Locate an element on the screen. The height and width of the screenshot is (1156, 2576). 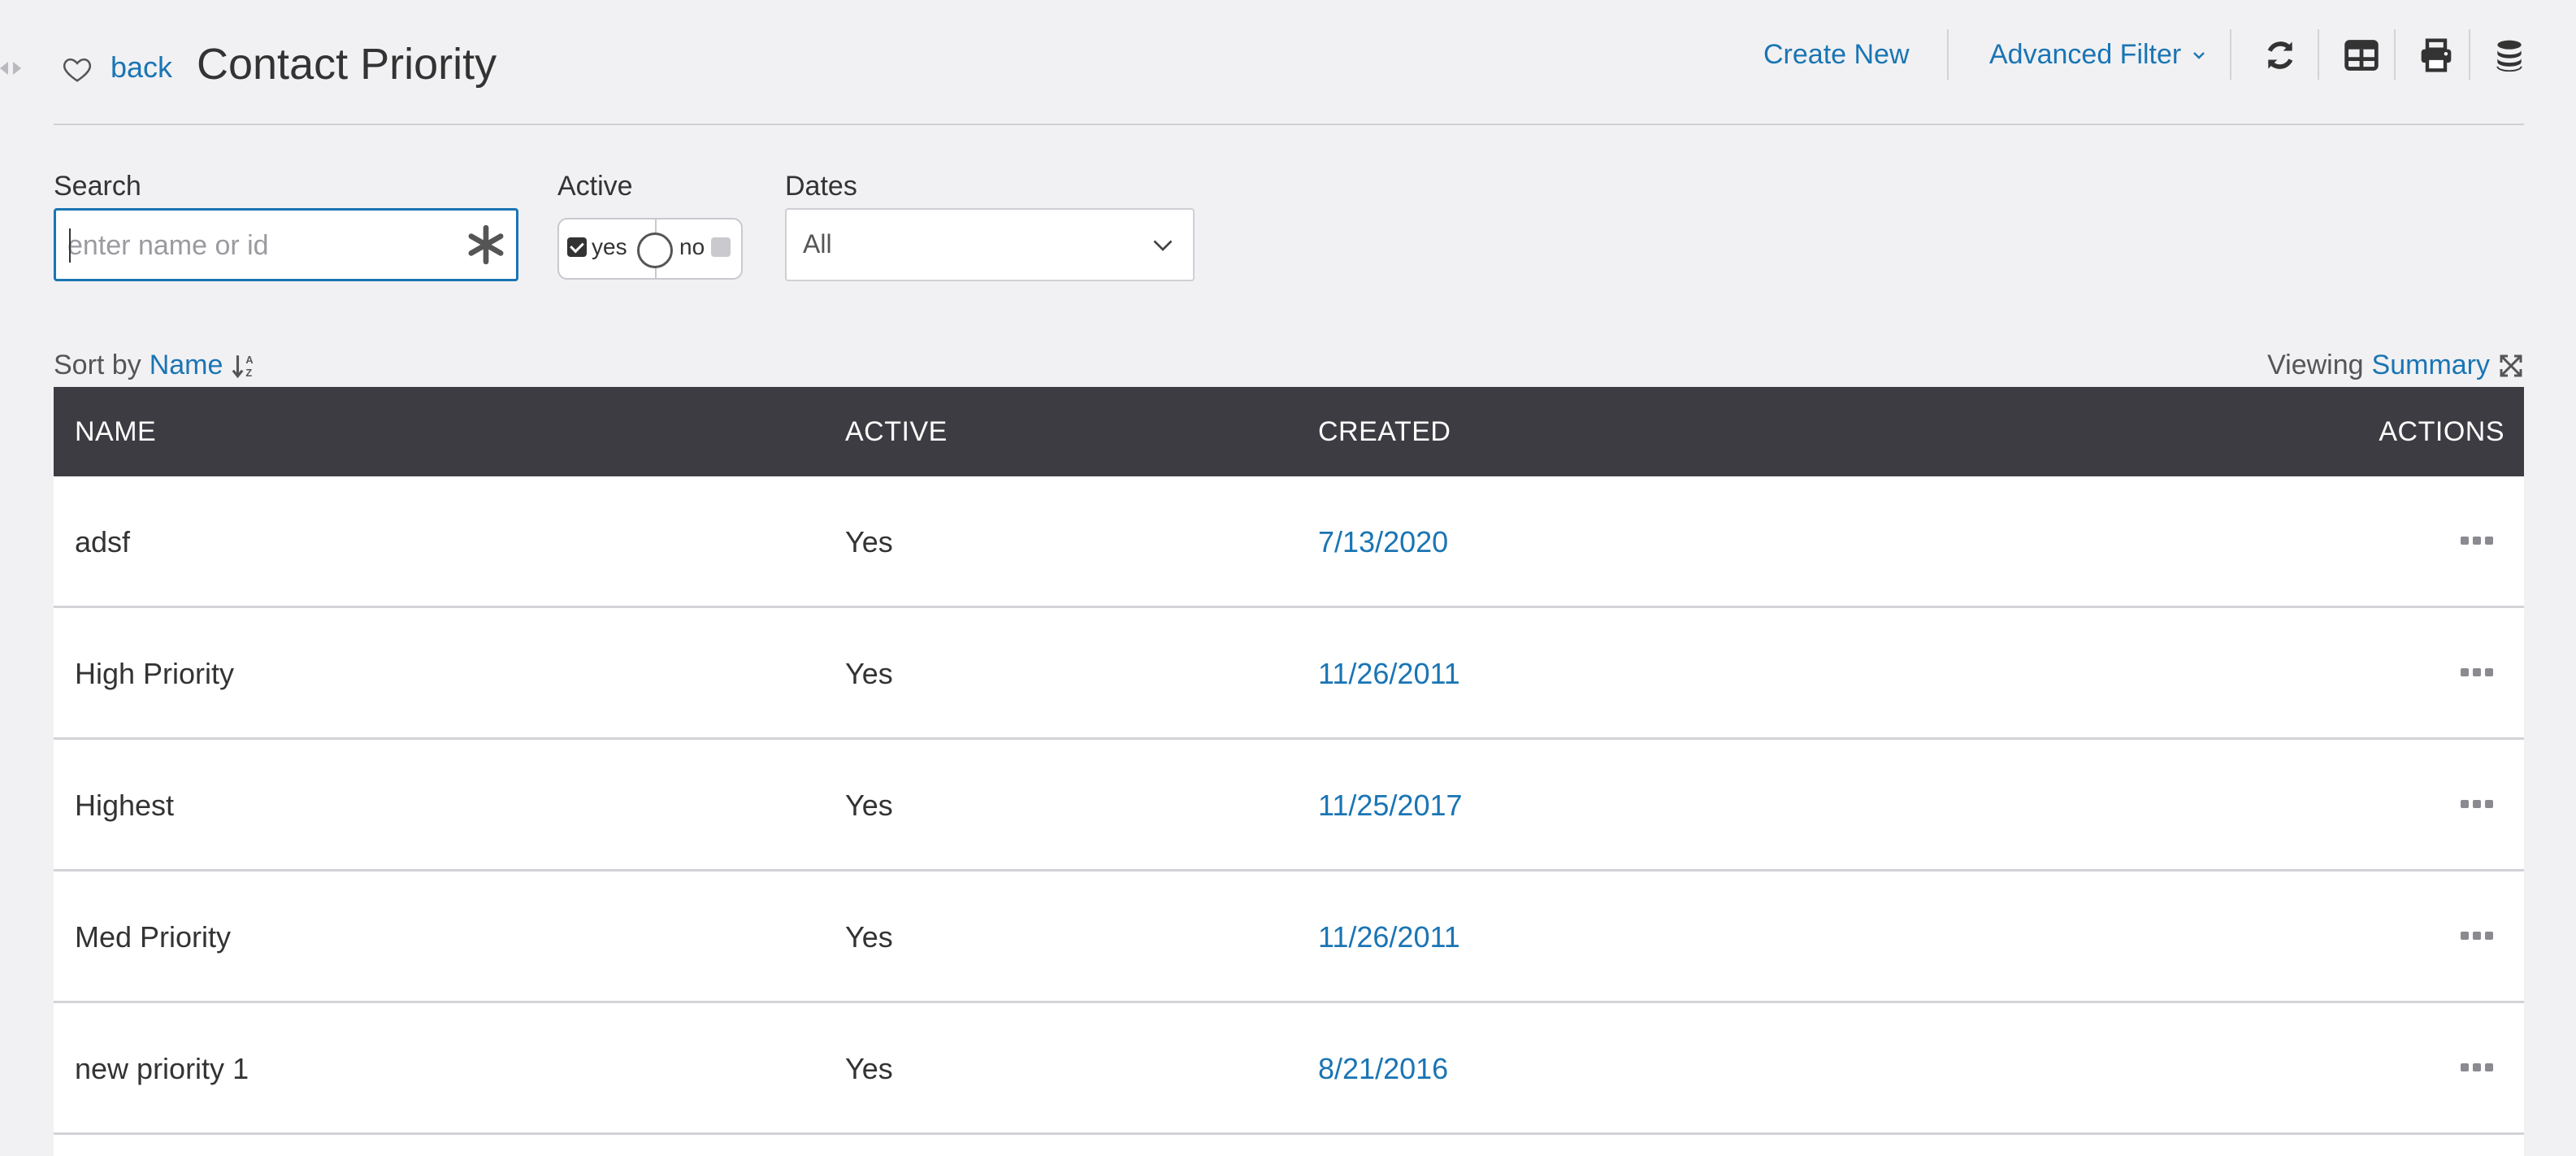
table-icon is located at coordinates (2361, 55).